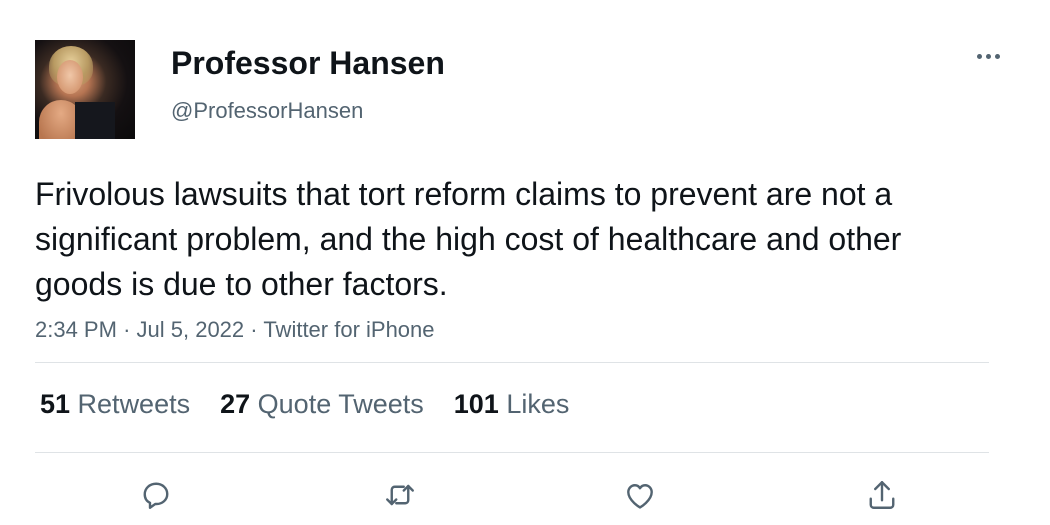 The width and height of the screenshot is (1050, 525). I want to click on like-button, so click(640, 495).